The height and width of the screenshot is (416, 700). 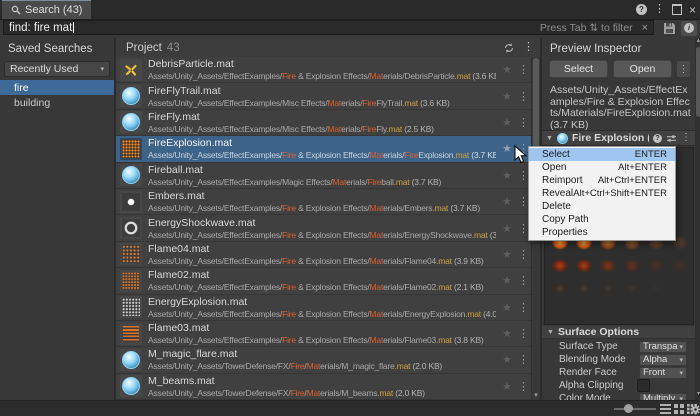 I want to click on grid-view-icon, so click(x=679, y=409).